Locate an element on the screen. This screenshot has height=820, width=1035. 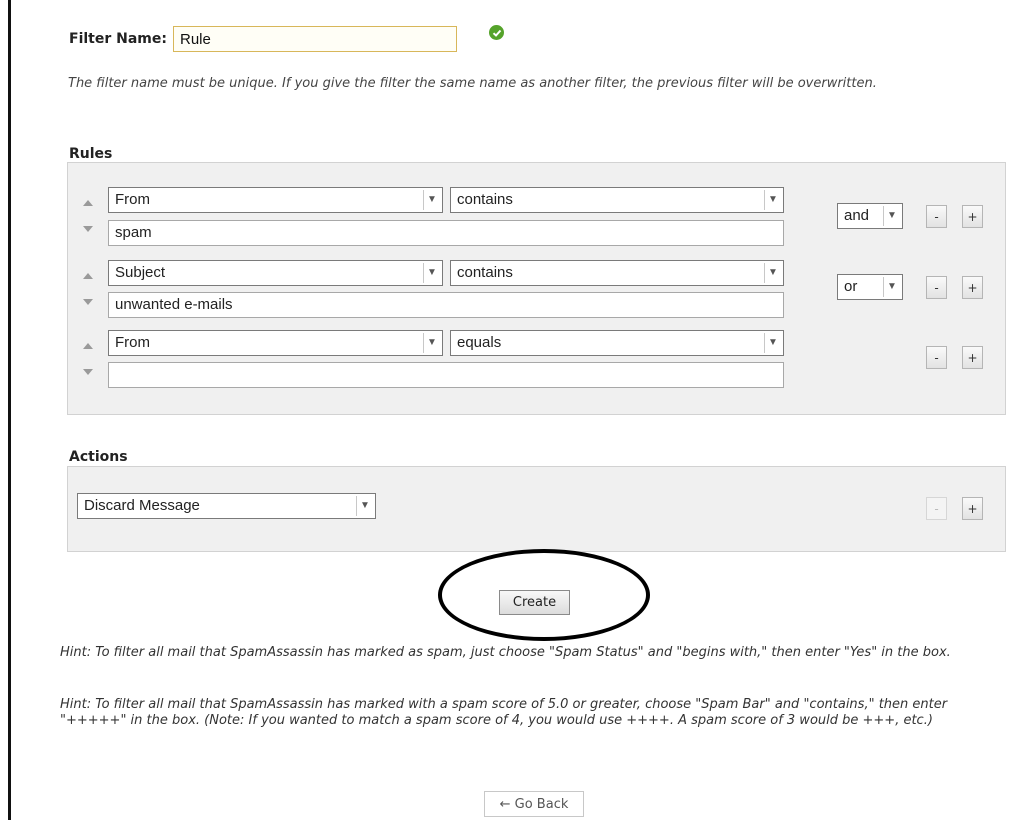
filter-name-input is located at coordinates (314, 39).